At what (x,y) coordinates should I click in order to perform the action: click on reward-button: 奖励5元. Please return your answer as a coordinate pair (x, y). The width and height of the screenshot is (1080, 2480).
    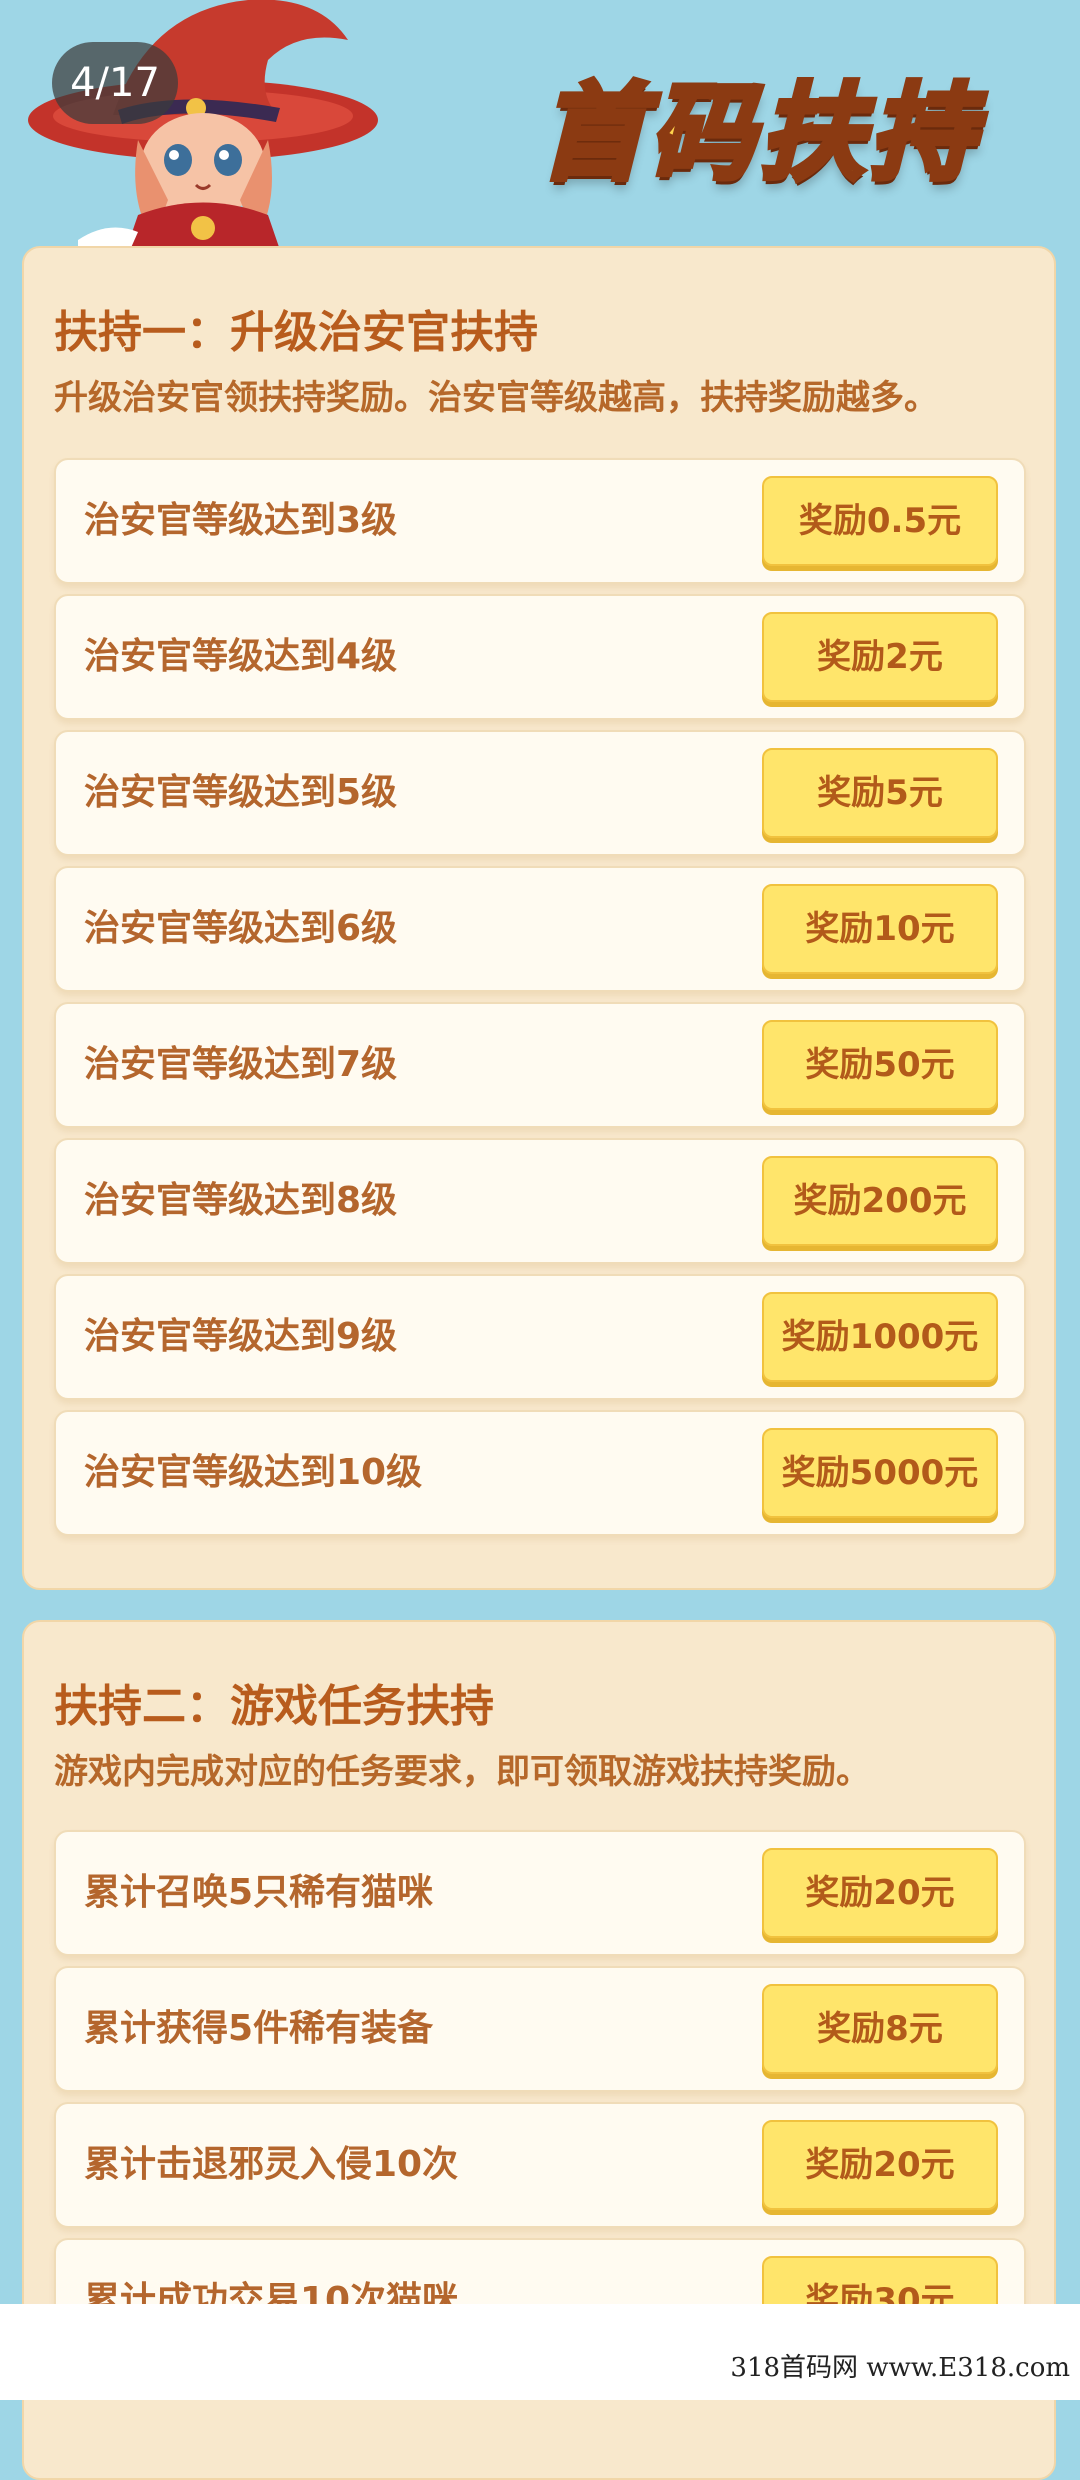
    Looking at the image, I should click on (880, 793).